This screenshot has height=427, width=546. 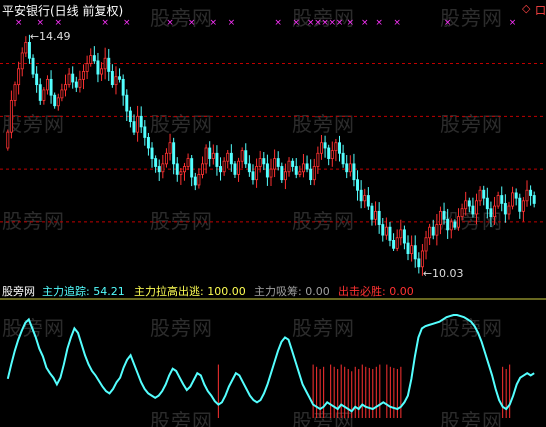 I want to click on high-price-label: 14.49, so click(x=55, y=36).